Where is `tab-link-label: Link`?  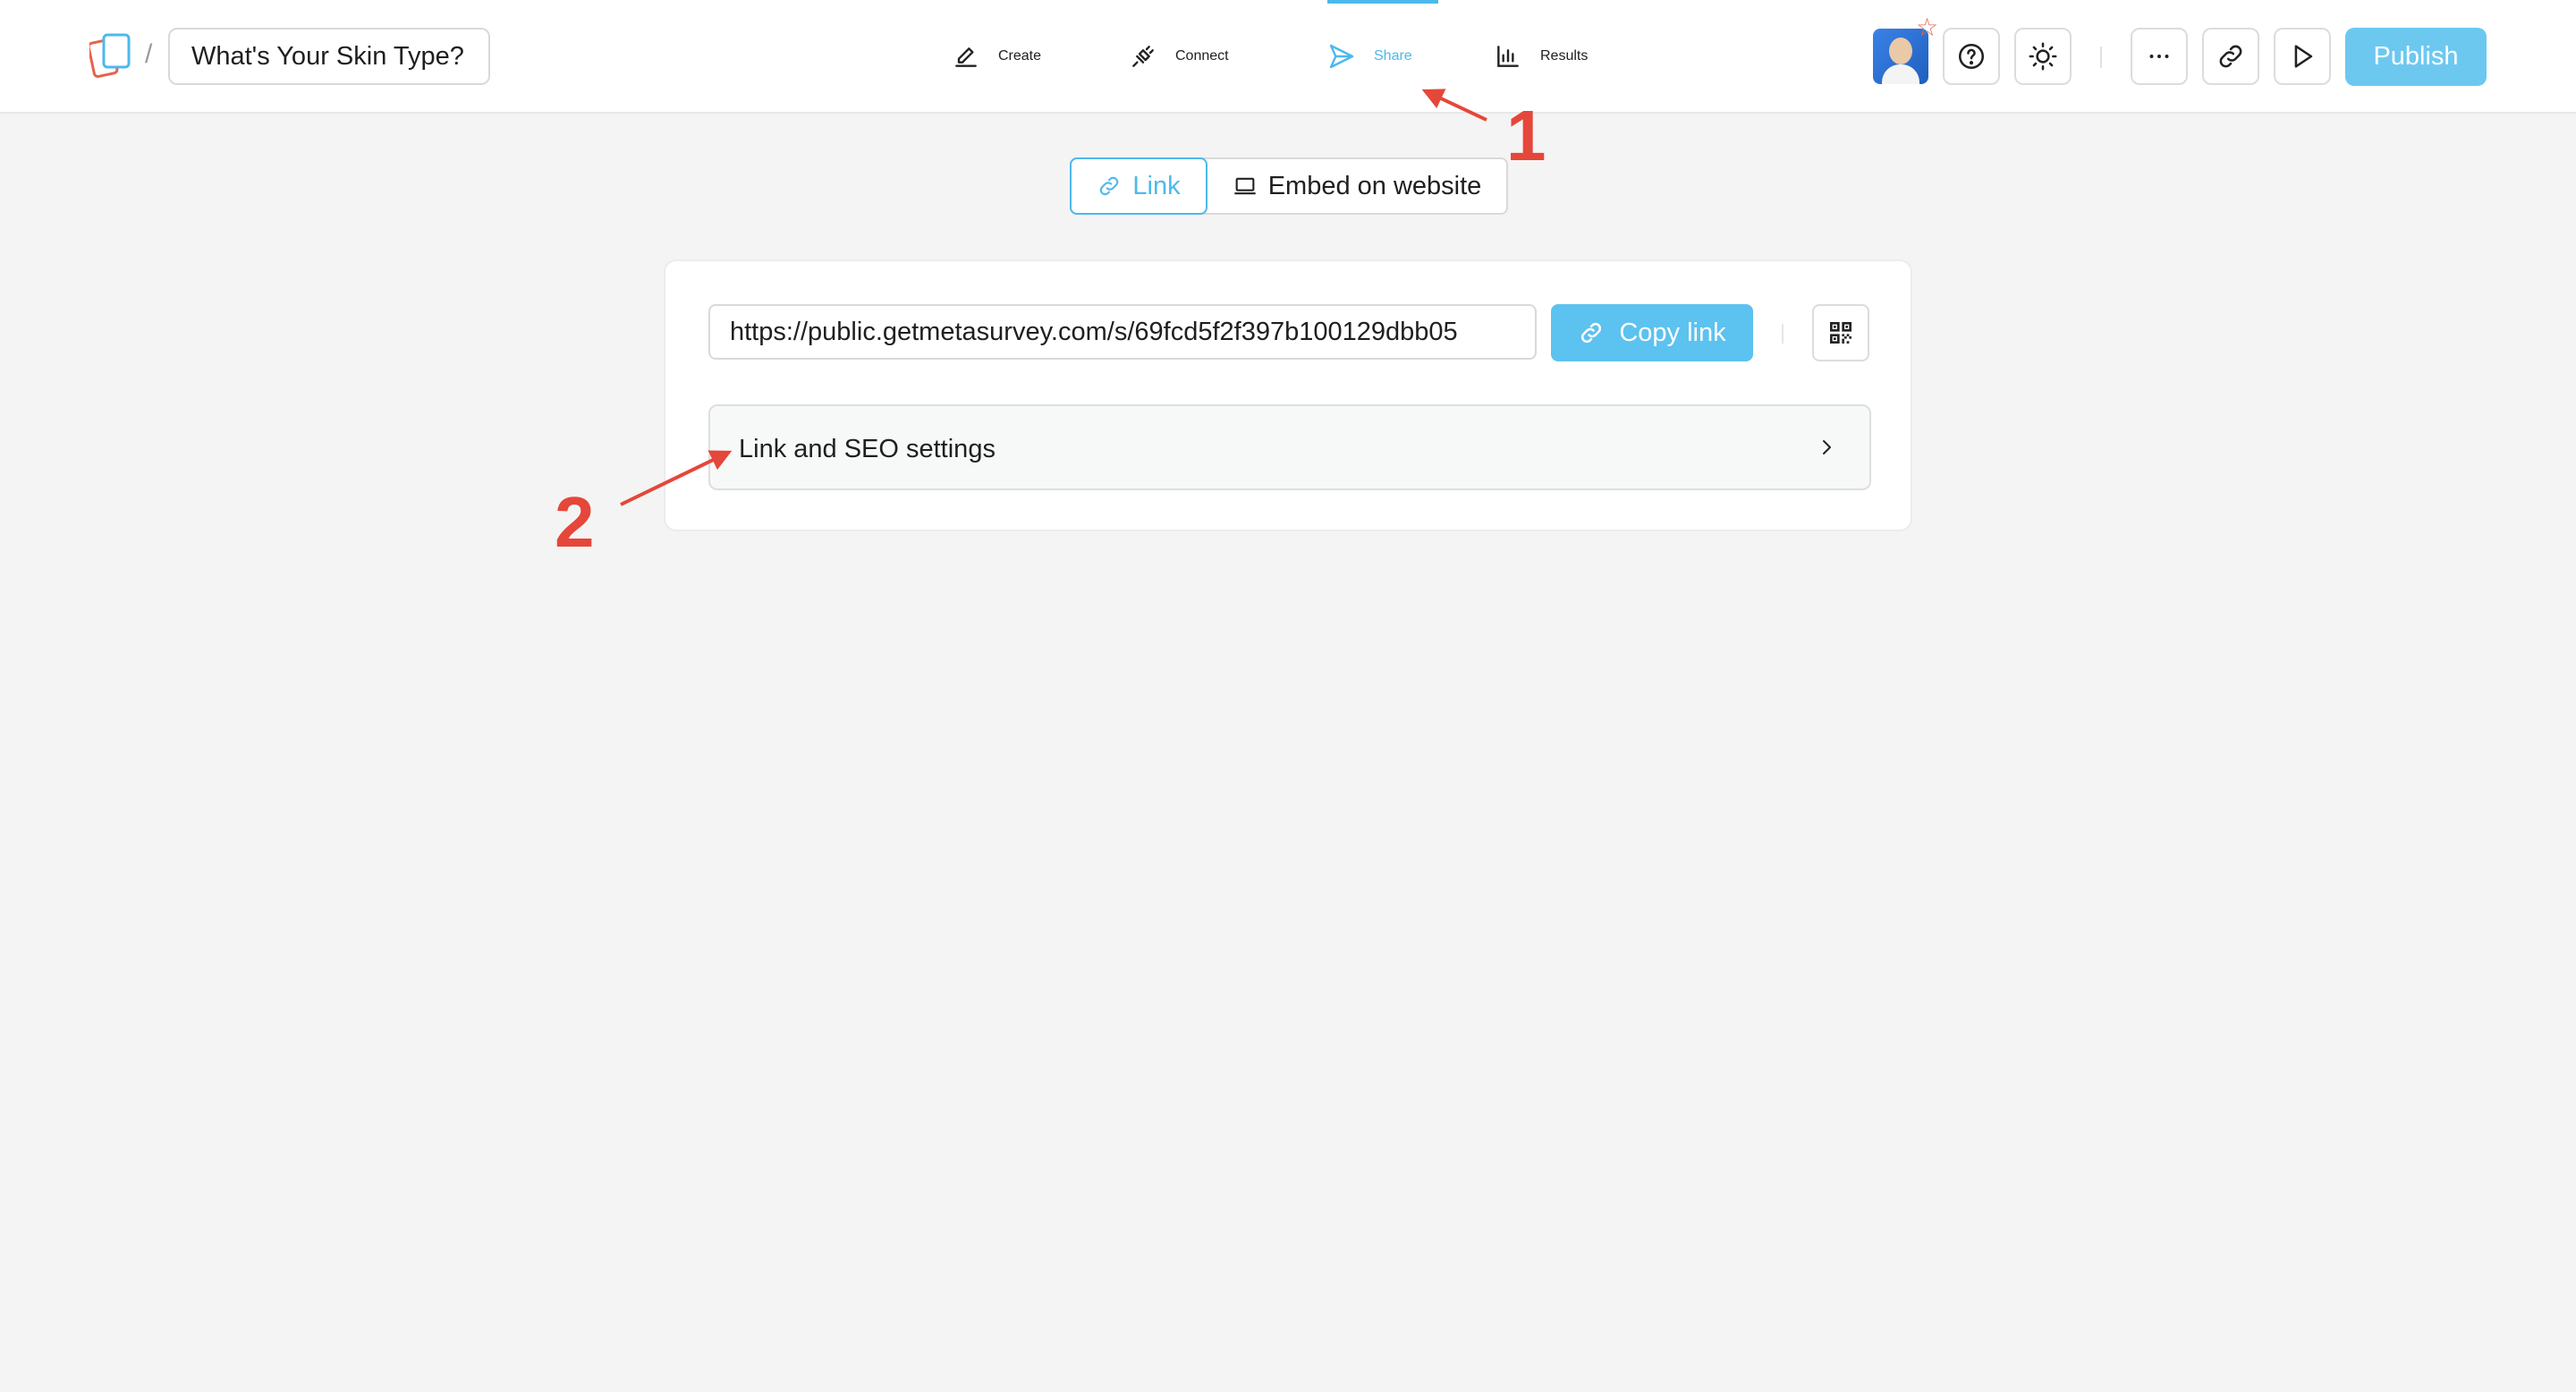
tab-link-label: Link is located at coordinates (1156, 185).